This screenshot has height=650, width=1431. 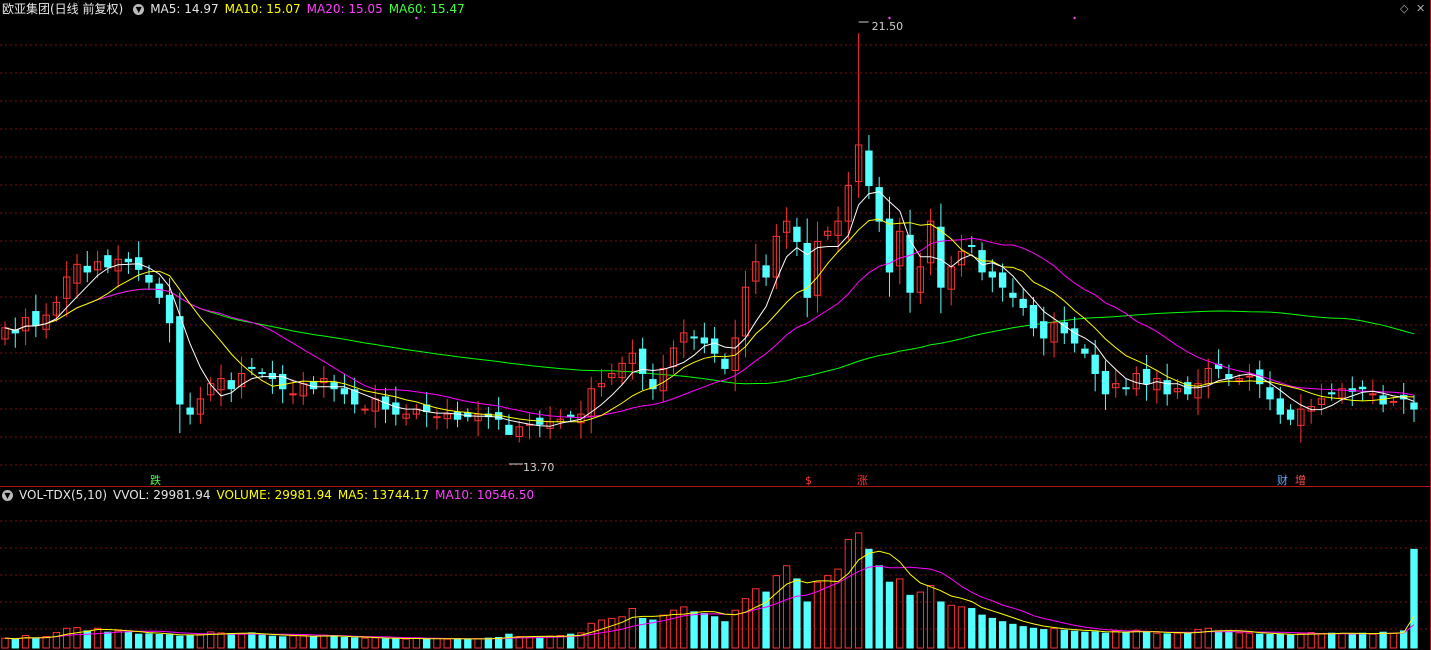 What do you see at coordinates (426, 9) in the screenshot?
I see `ma60-readout: MA60: 15.47` at bounding box center [426, 9].